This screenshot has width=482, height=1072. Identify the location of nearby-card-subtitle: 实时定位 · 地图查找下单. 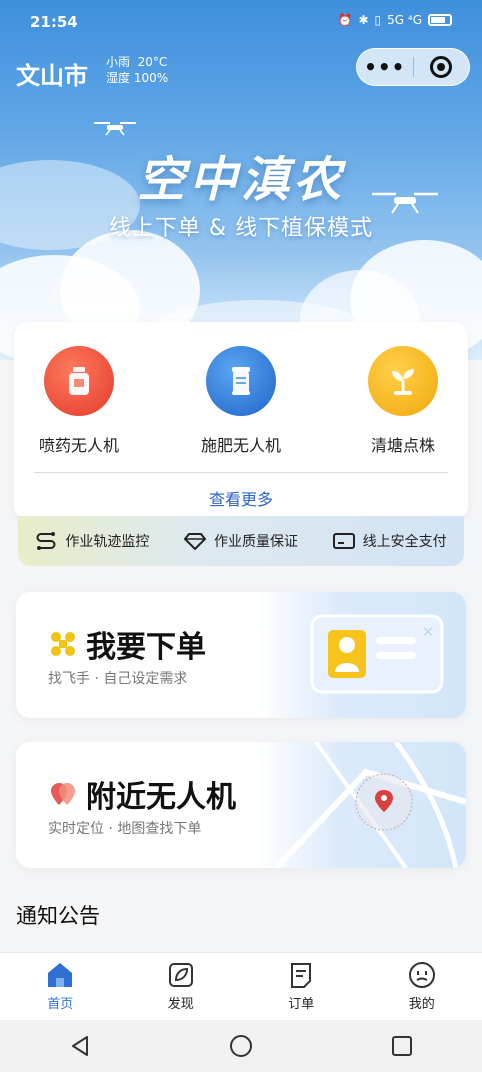
(125, 829).